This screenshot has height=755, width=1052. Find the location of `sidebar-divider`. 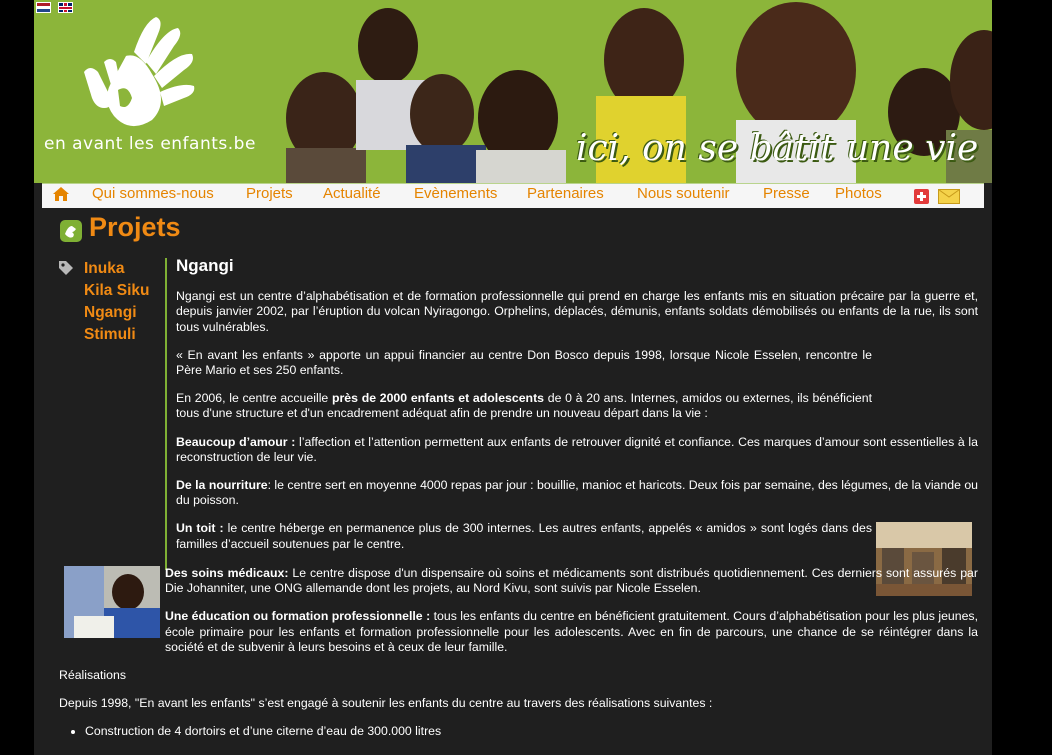

sidebar-divider is located at coordinates (166, 414).